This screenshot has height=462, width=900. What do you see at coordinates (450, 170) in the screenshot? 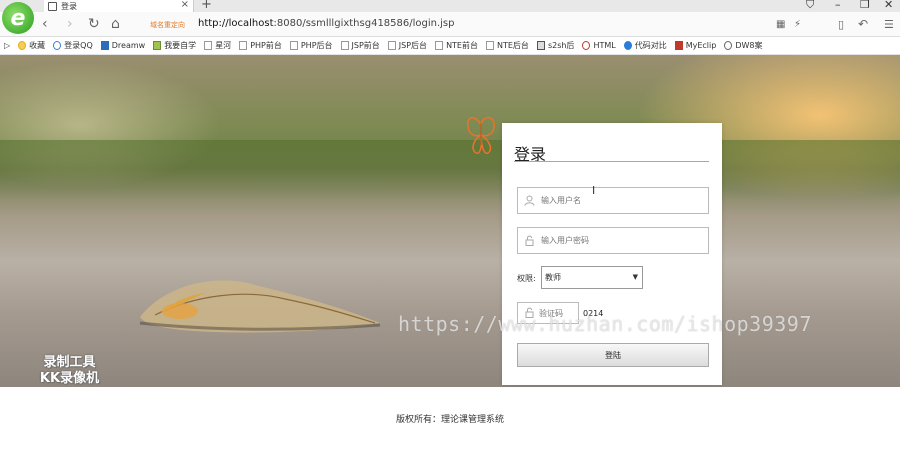
I see `background-grass` at bounding box center [450, 170].